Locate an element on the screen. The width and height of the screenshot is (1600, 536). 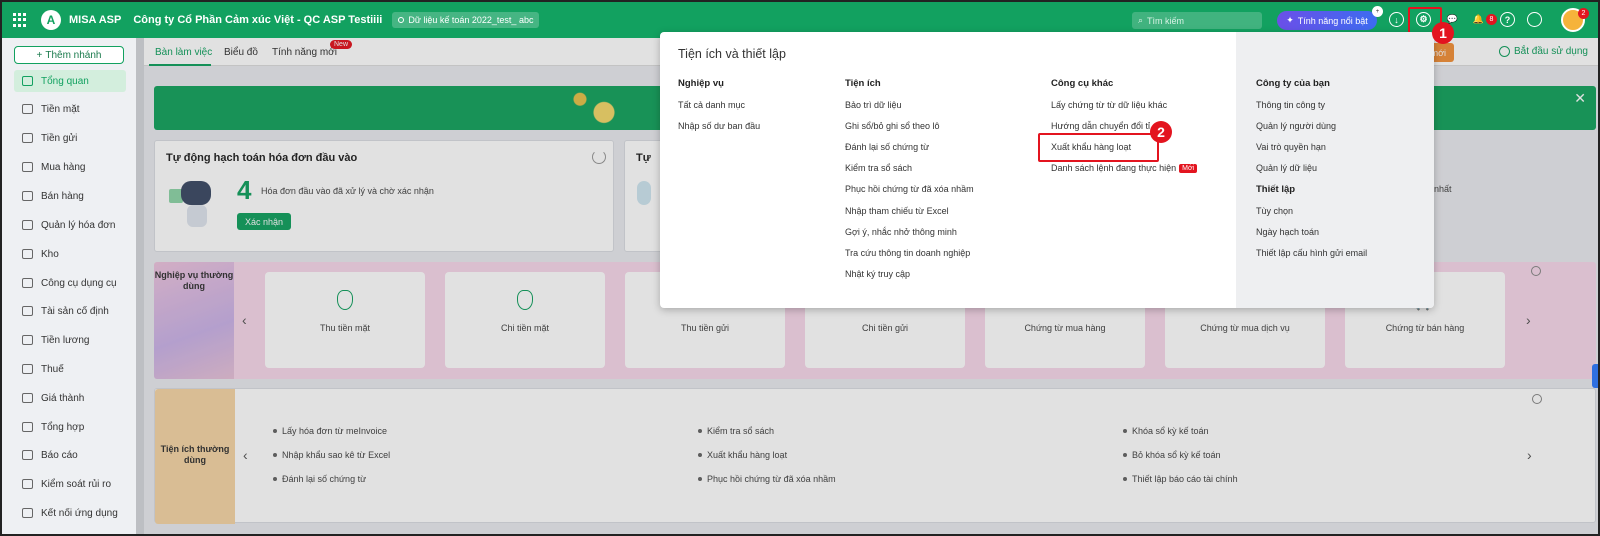
sidebar-item-tien-luong: Tiền lương is located at coordinates (70, 340).